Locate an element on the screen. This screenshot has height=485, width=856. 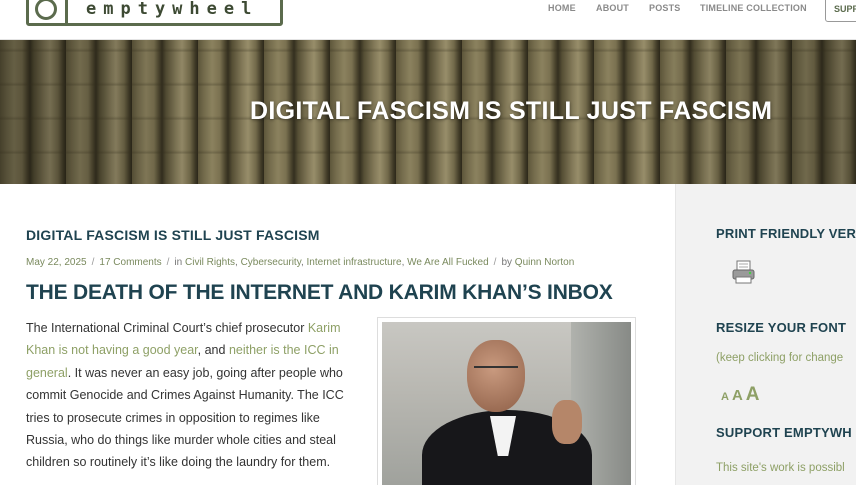
site-logo: emptywheel is located at coordinates (154, 13).